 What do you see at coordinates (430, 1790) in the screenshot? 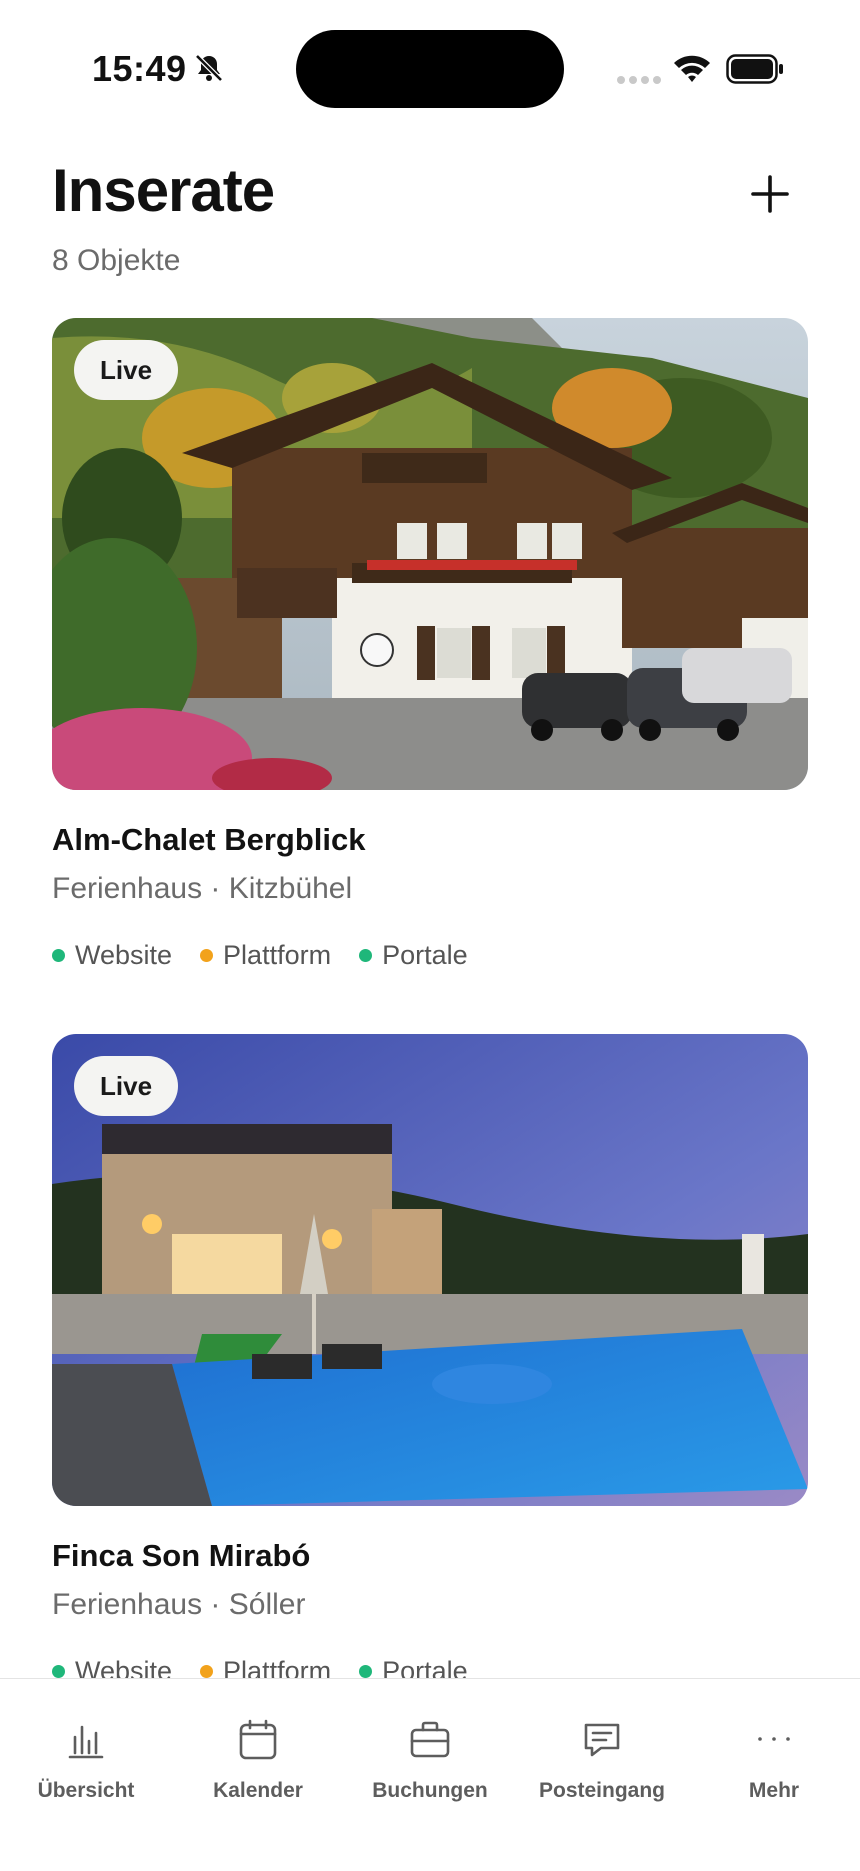
I see `tab-label: Buchungen` at bounding box center [430, 1790].